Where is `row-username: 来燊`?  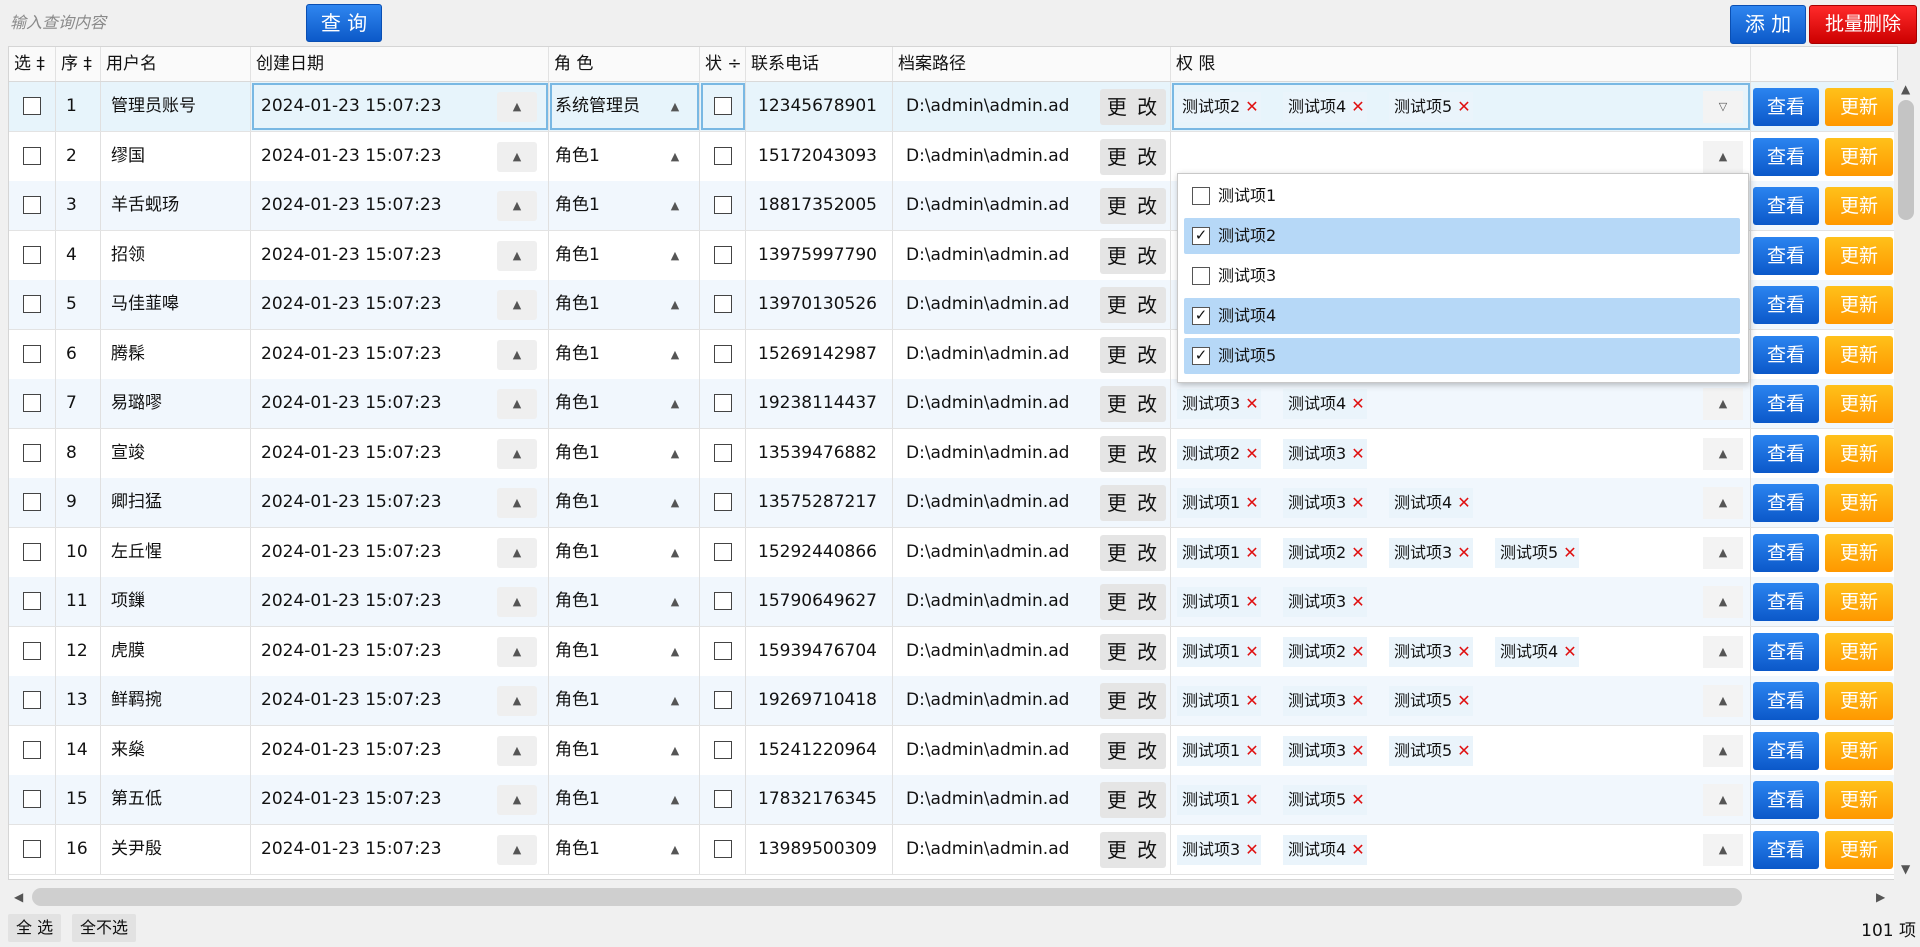 row-username: 来燊 is located at coordinates (176, 750).